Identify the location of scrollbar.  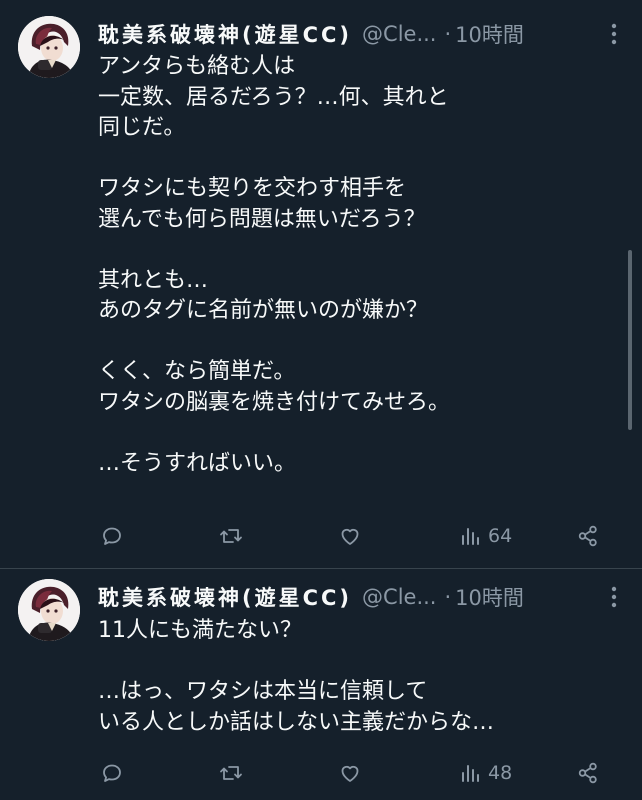
(630, 340).